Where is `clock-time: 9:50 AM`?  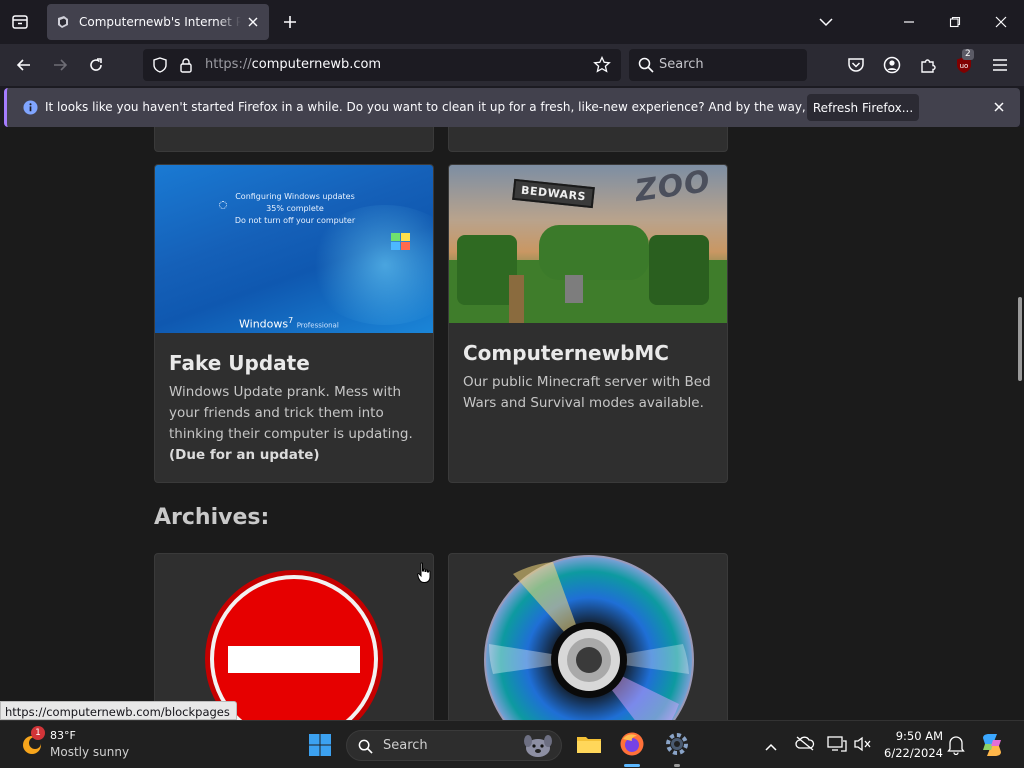 clock-time: 9:50 AM is located at coordinates (918, 736).